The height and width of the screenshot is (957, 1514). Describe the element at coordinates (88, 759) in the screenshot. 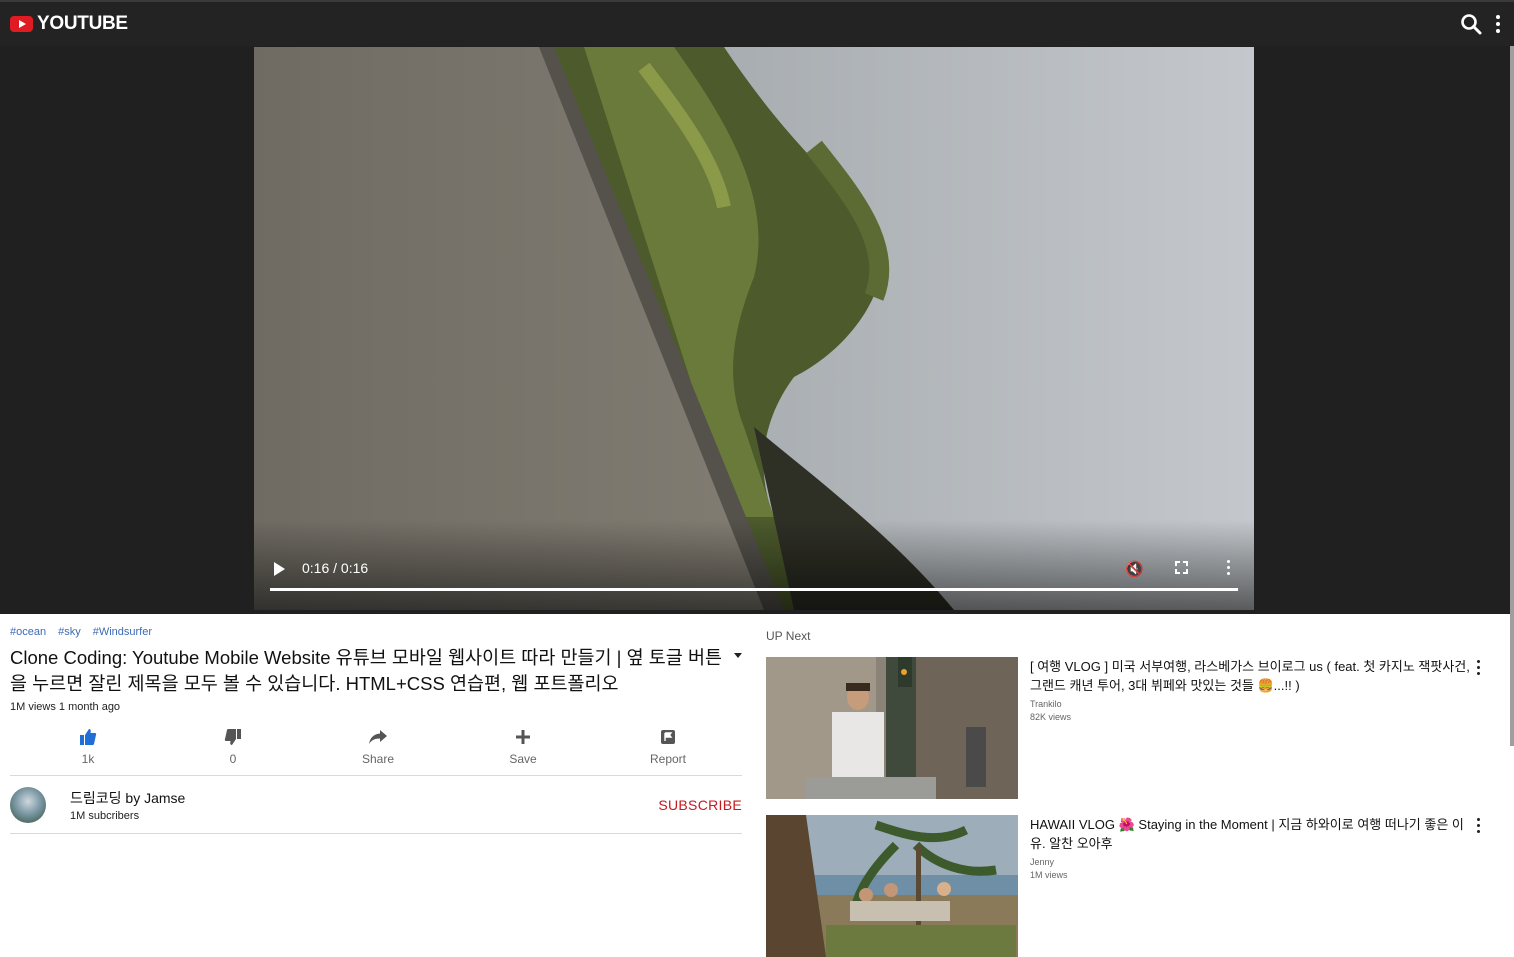

I see `like-count: 1k` at that location.